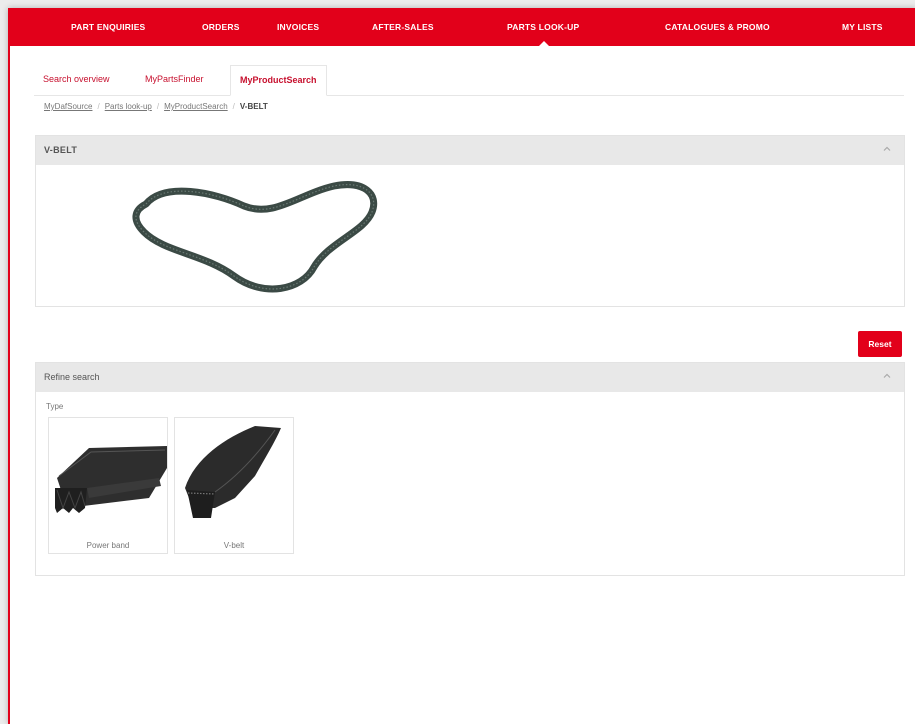 The image size is (915, 724). I want to click on type-option-label: Power band, so click(108, 545).